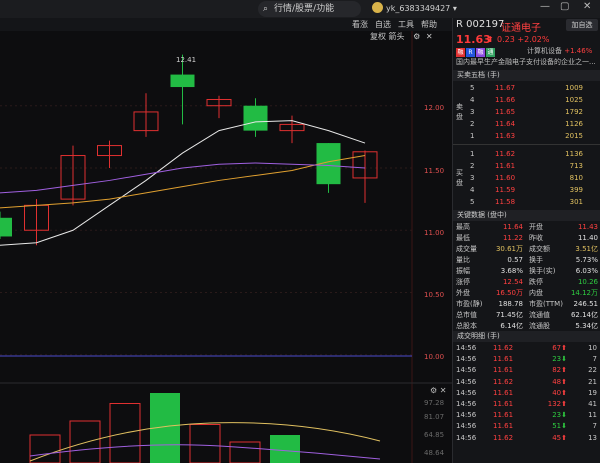 Image resolution: width=600 pixels, height=463 pixels. Describe the element at coordinates (512, 282) in the screenshot. I see `stat-value: 12.54` at that location.